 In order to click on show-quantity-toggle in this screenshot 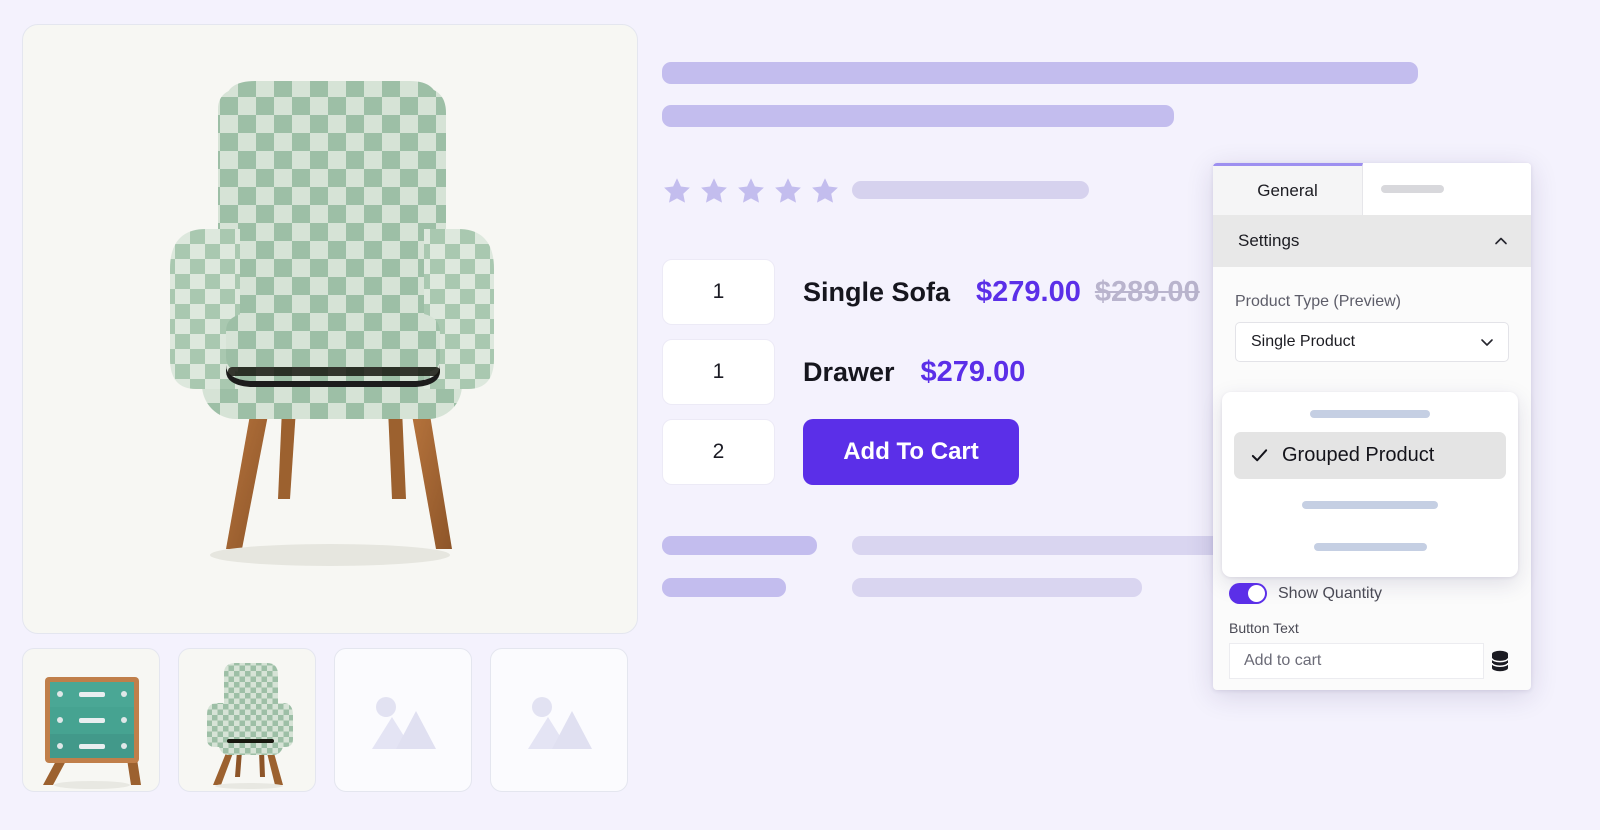, I will do `click(1248, 593)`.